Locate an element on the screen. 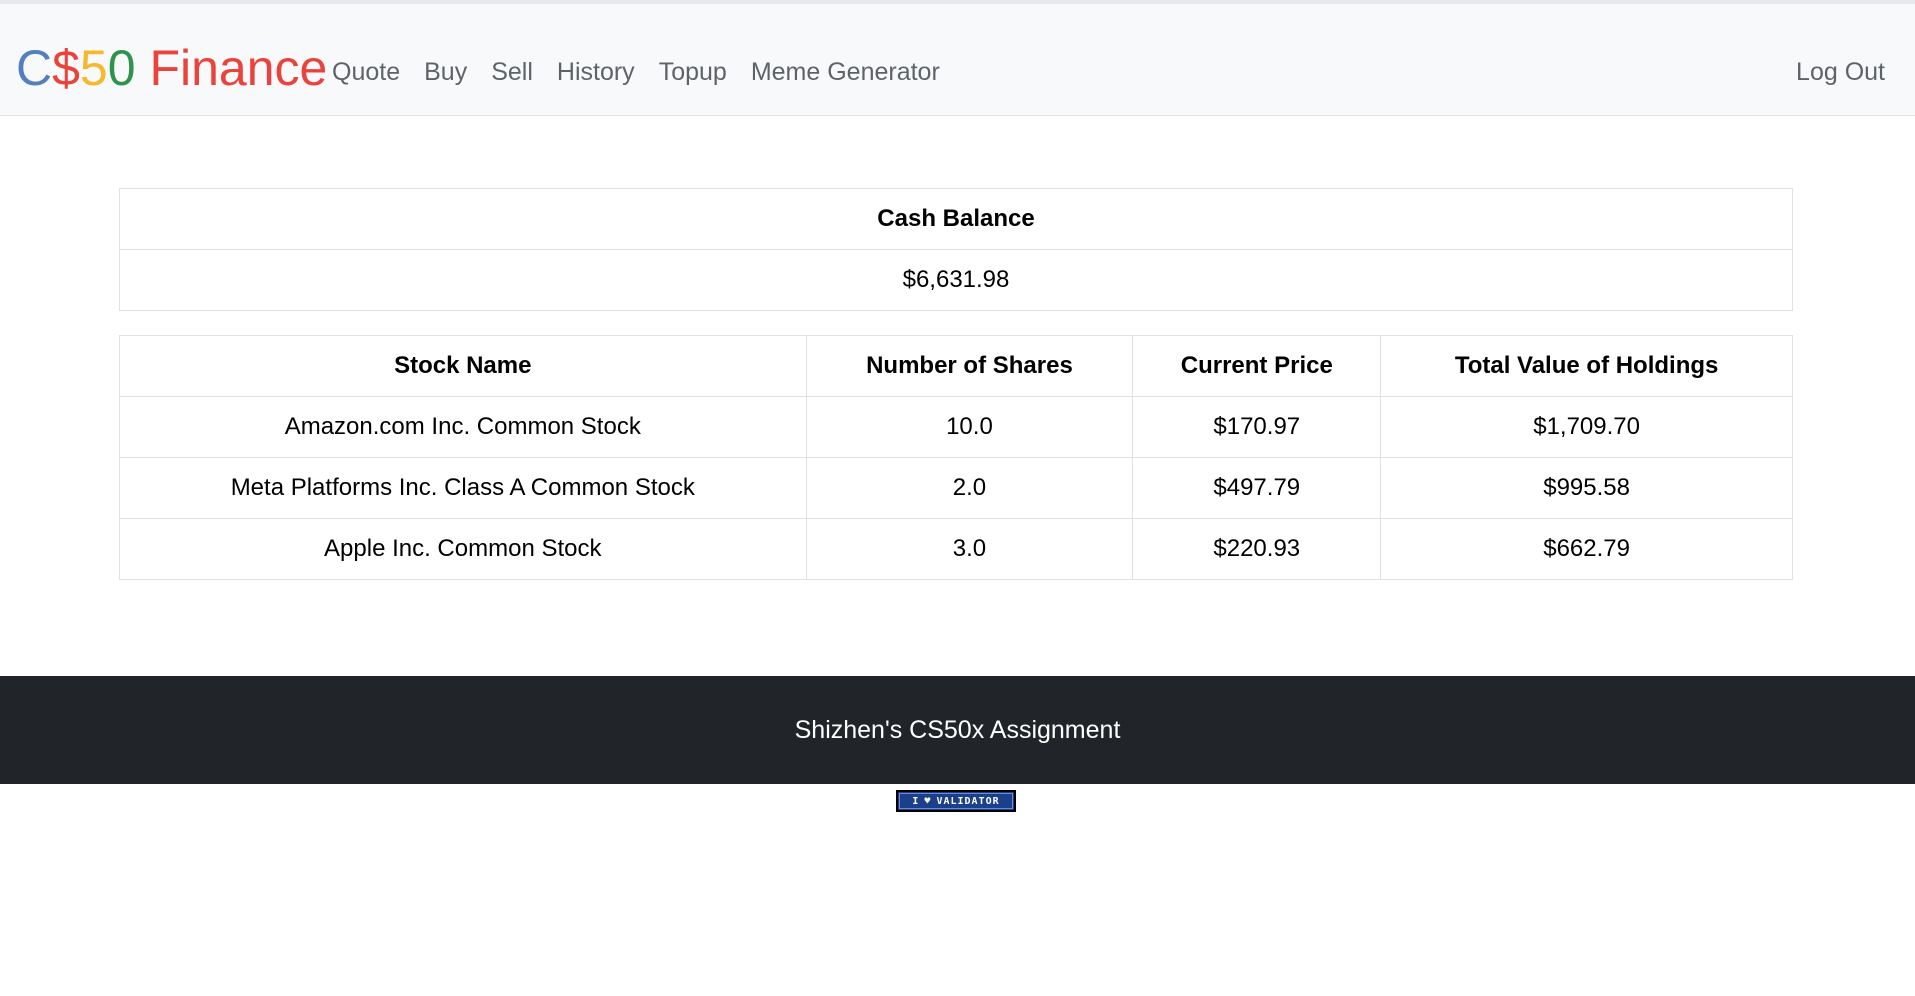 Image resolution: width=1915 pixels, height=996 pixels. validator-badge-link: I ♥ VALIDATOR is located at coordinates (956, 801).